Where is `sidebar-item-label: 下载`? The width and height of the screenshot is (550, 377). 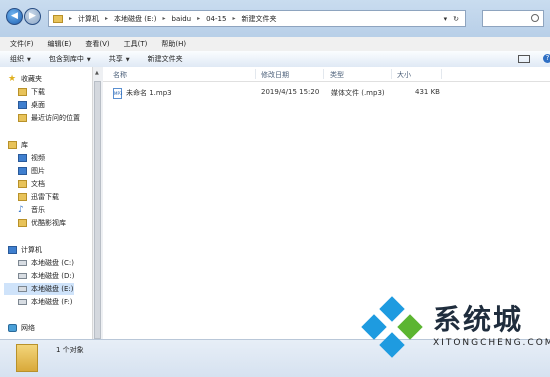
sidebar-item-label: 下载 is located at coordinates (38, 92).